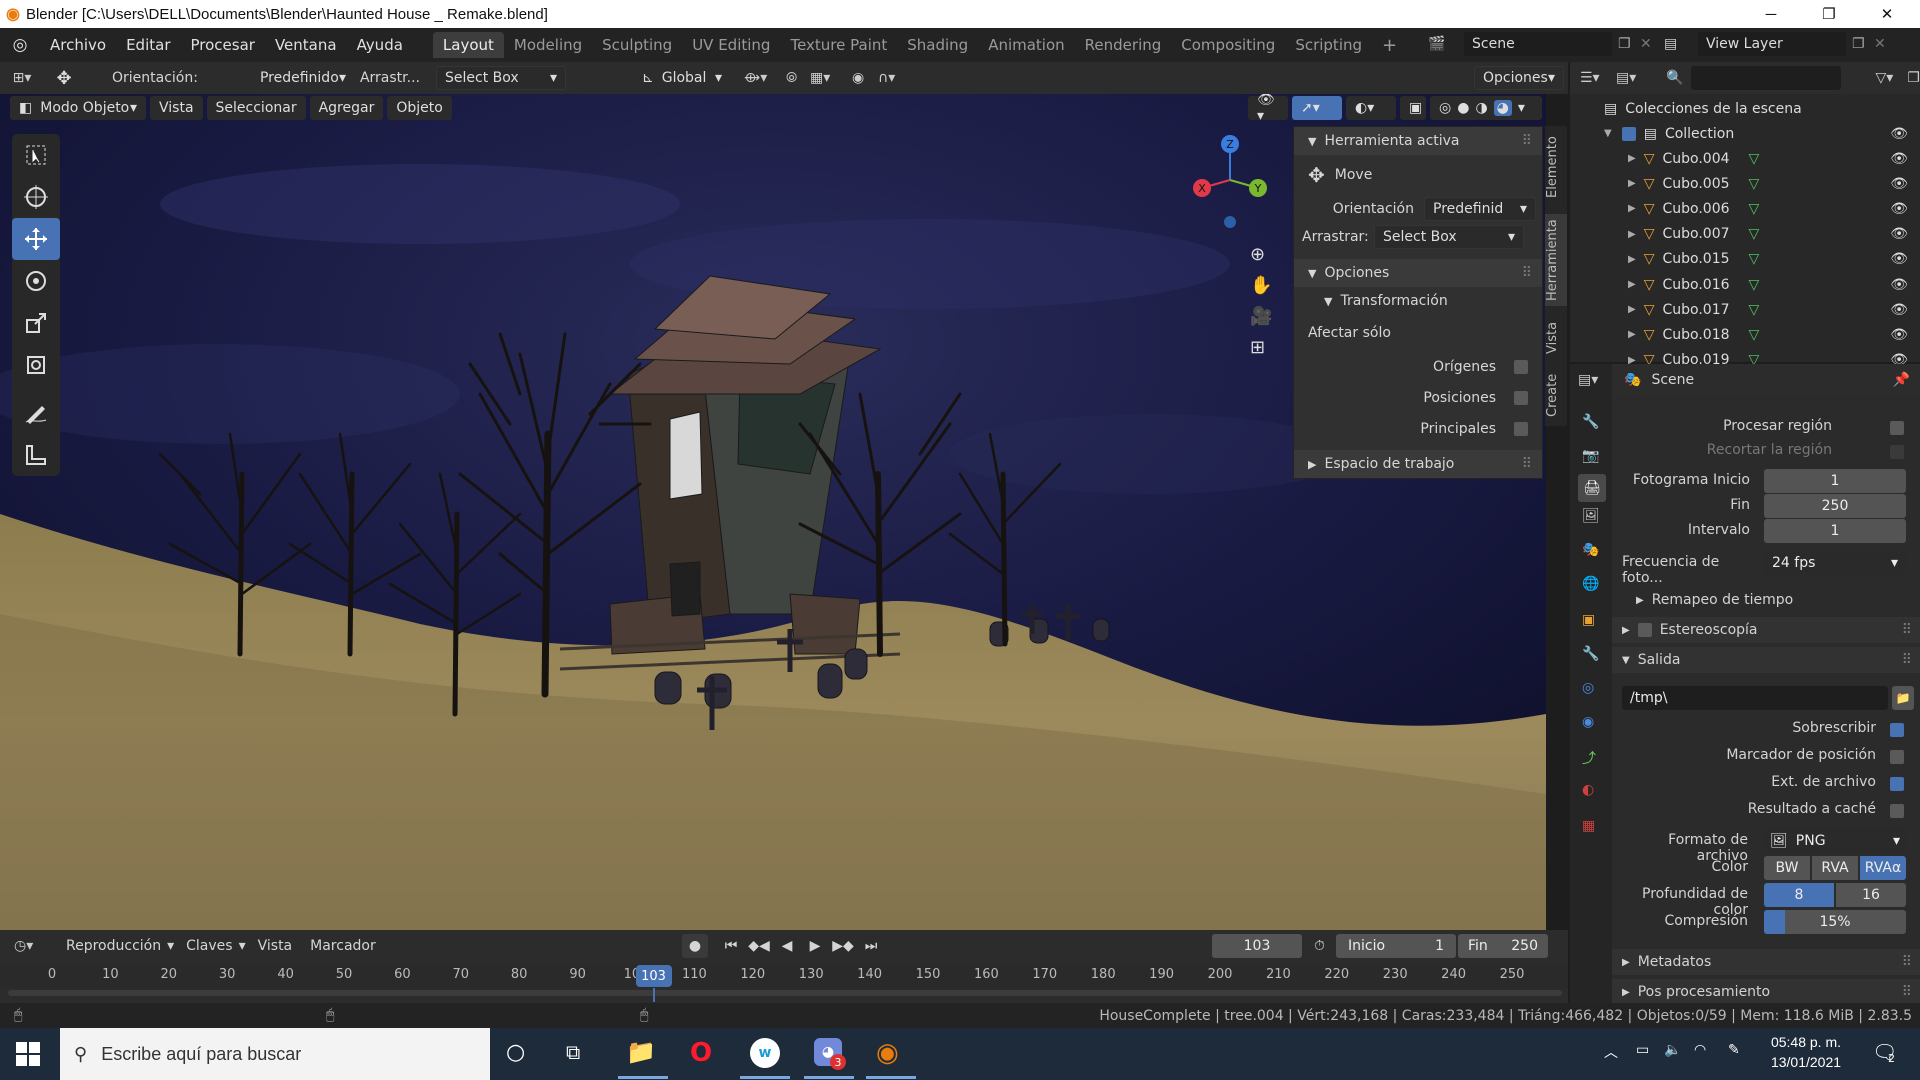 Image resolution: width=1920 pixels, height=1080 pixels. I want to click on opera-icon: O, so click(701, 1053).